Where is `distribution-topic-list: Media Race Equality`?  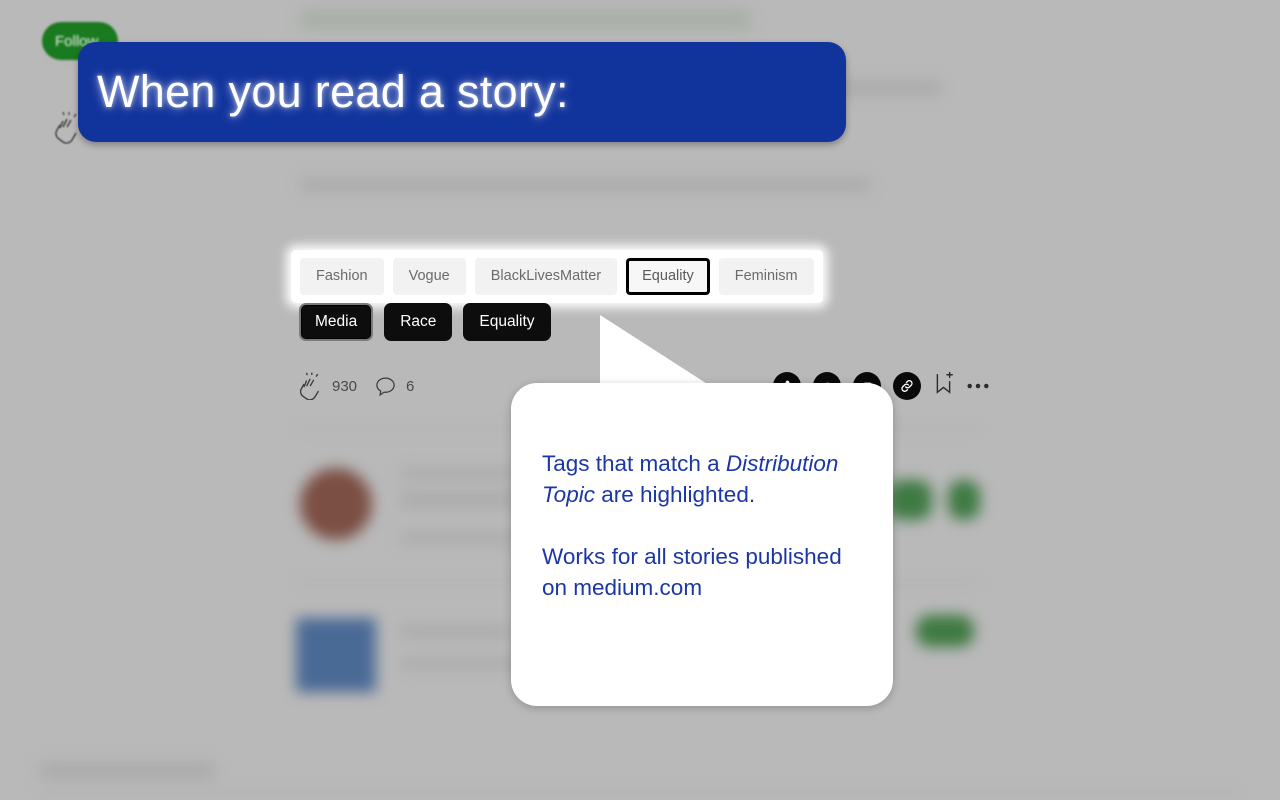
distribution-topic-list: Media Race Equality is located at coordinates (425, 322).